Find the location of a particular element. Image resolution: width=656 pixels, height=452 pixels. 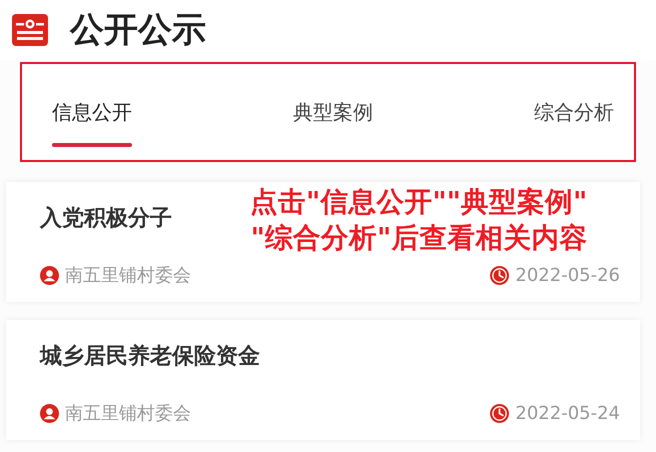

page-title: 公开公示 is located at coordinates (138, 30).